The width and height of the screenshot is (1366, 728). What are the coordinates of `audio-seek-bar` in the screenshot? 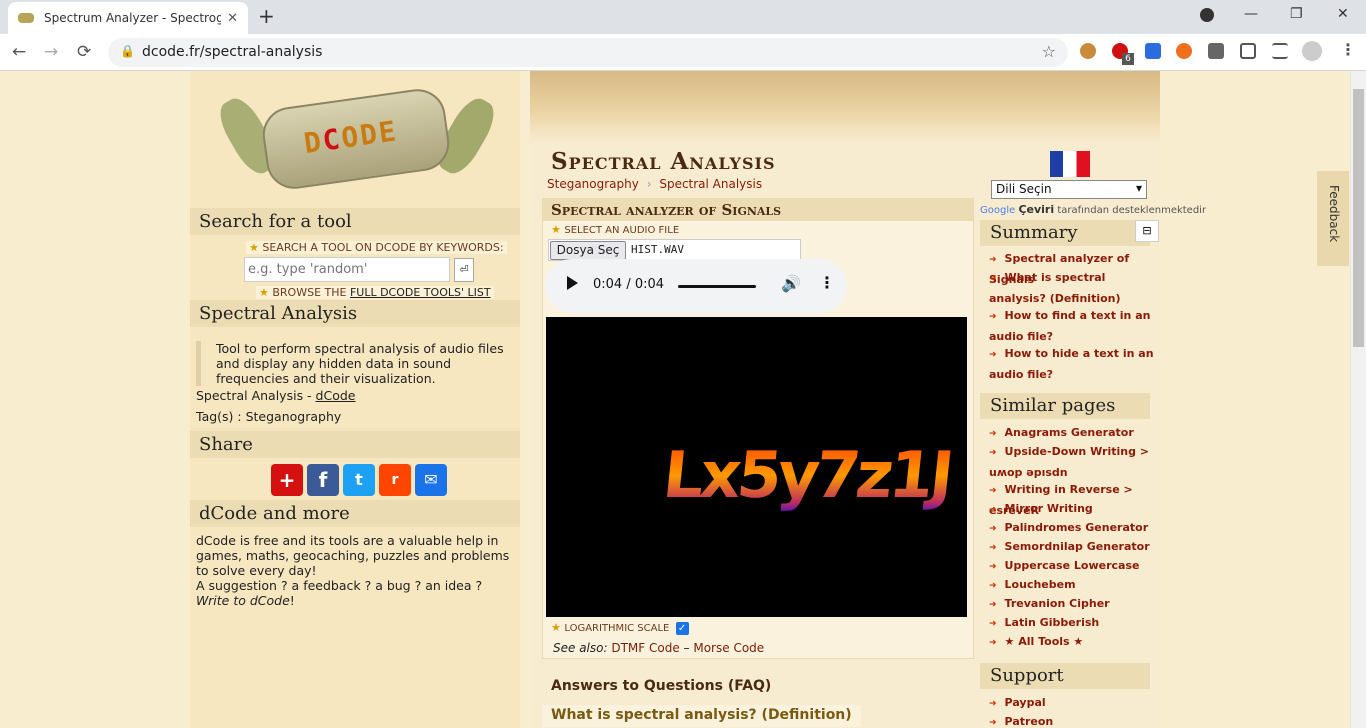 It's located at (717, 286).